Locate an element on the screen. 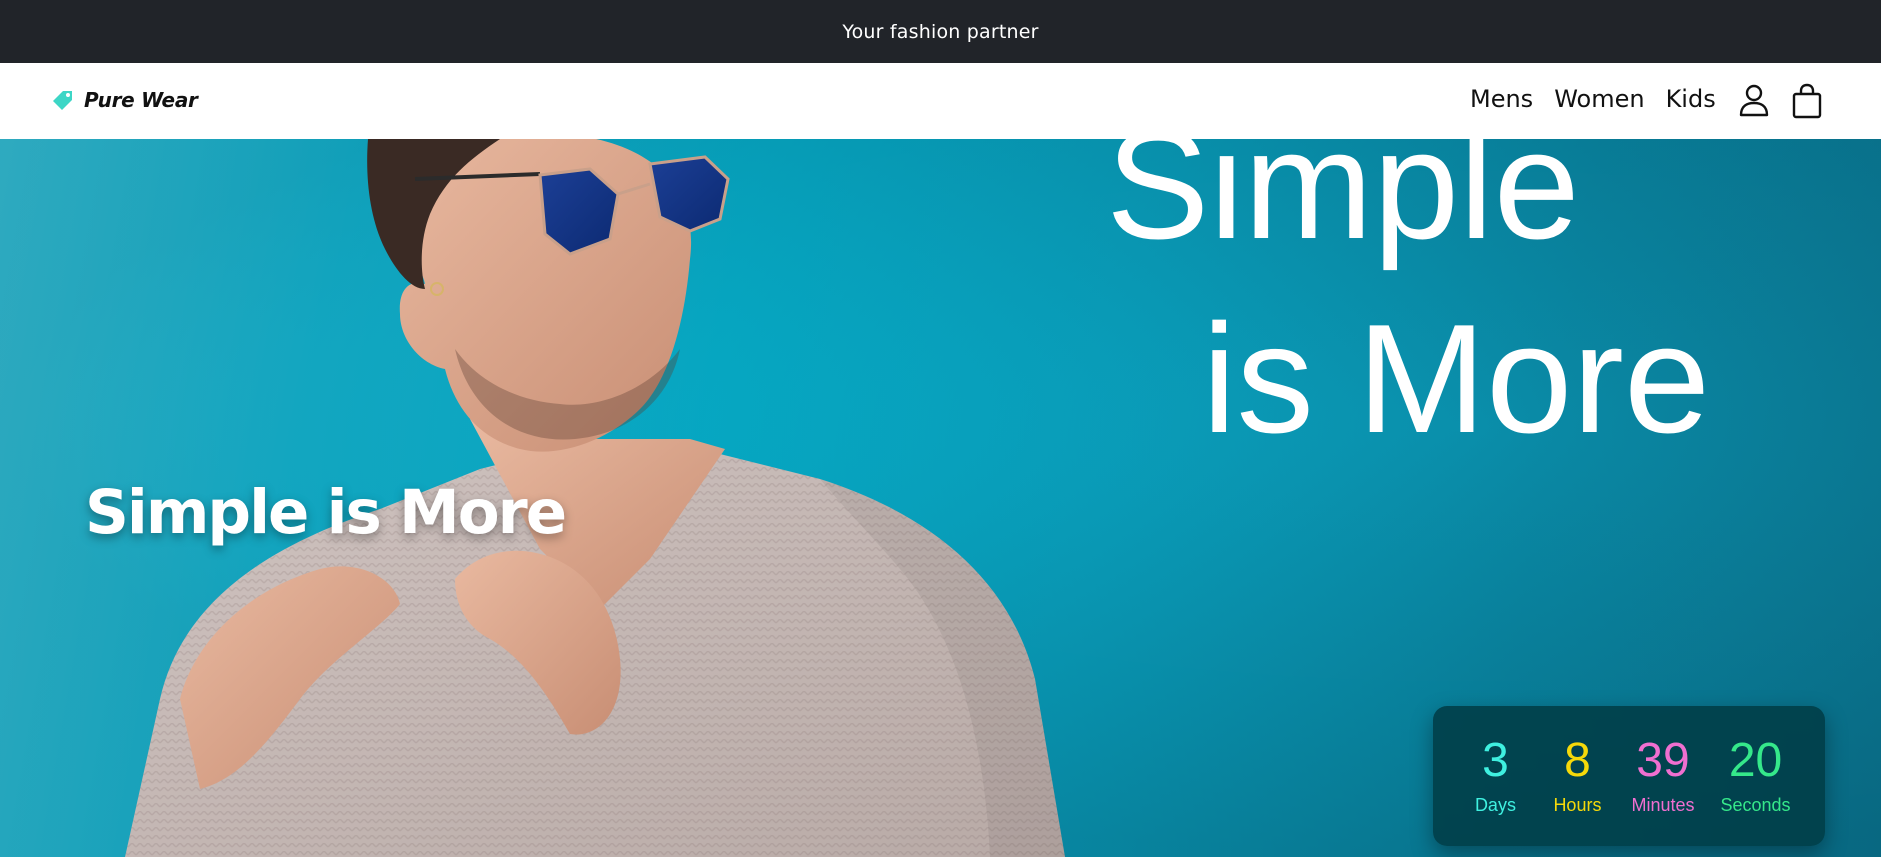 The height and width of the screenshot is (857, 1881). countdown-minutes: 39 Minutes is located at coordinates (1663, 774).